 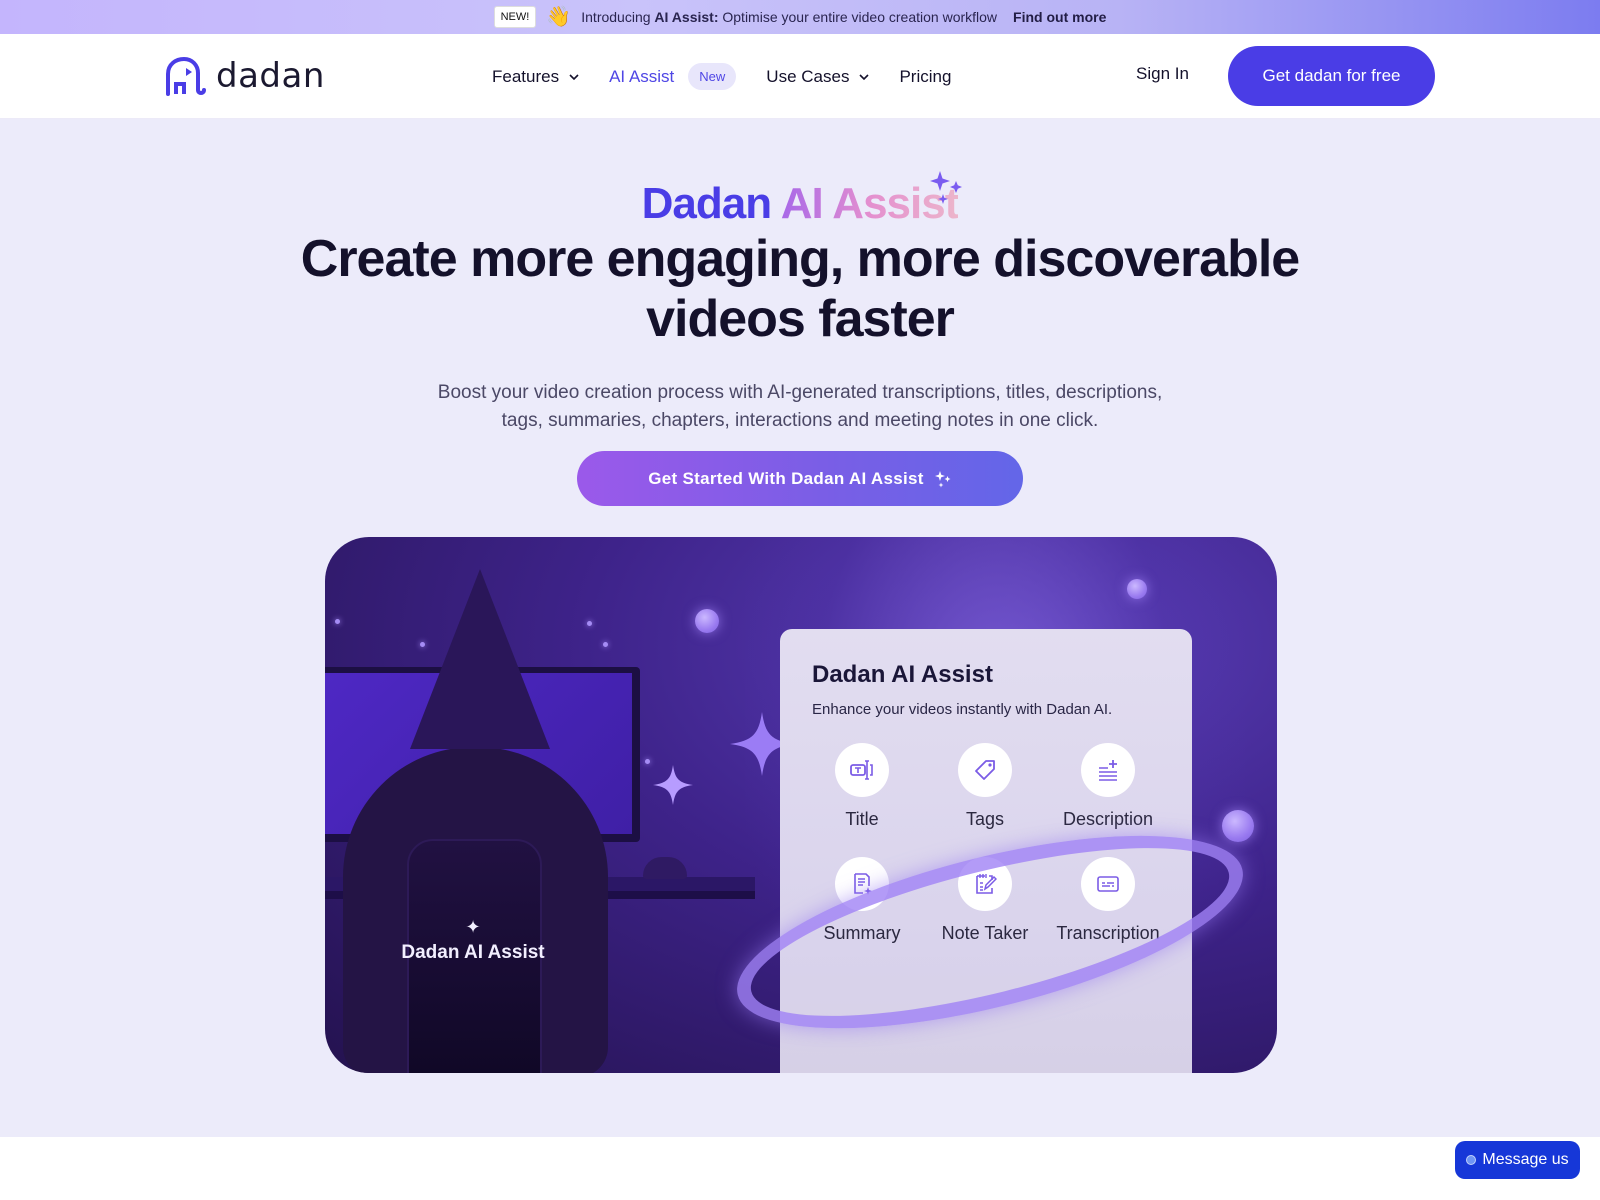 What do you see at coordinates (1059, 17) in the screenshot?
I see `find-out-more-link: Find out more` at bounding box center [1059, 17].